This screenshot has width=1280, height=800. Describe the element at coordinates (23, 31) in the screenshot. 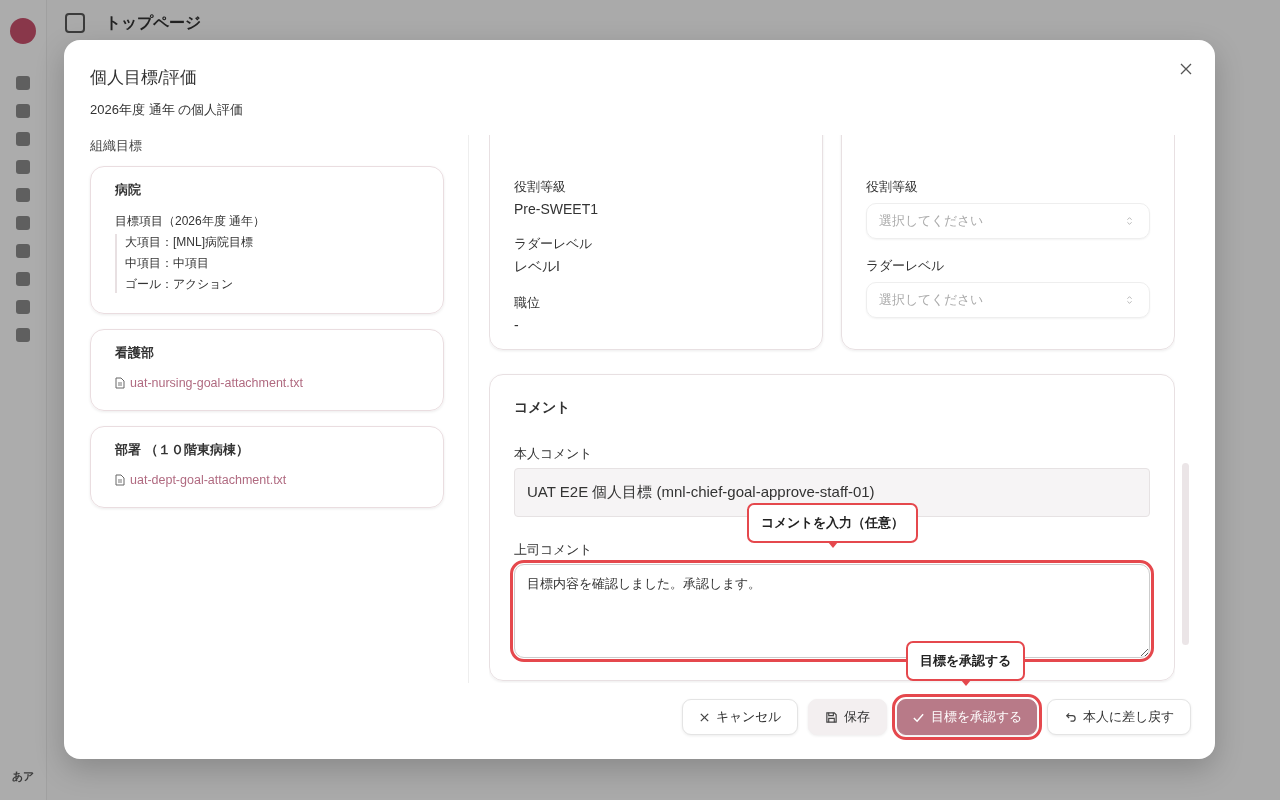

I see `logo-icon` at that location.